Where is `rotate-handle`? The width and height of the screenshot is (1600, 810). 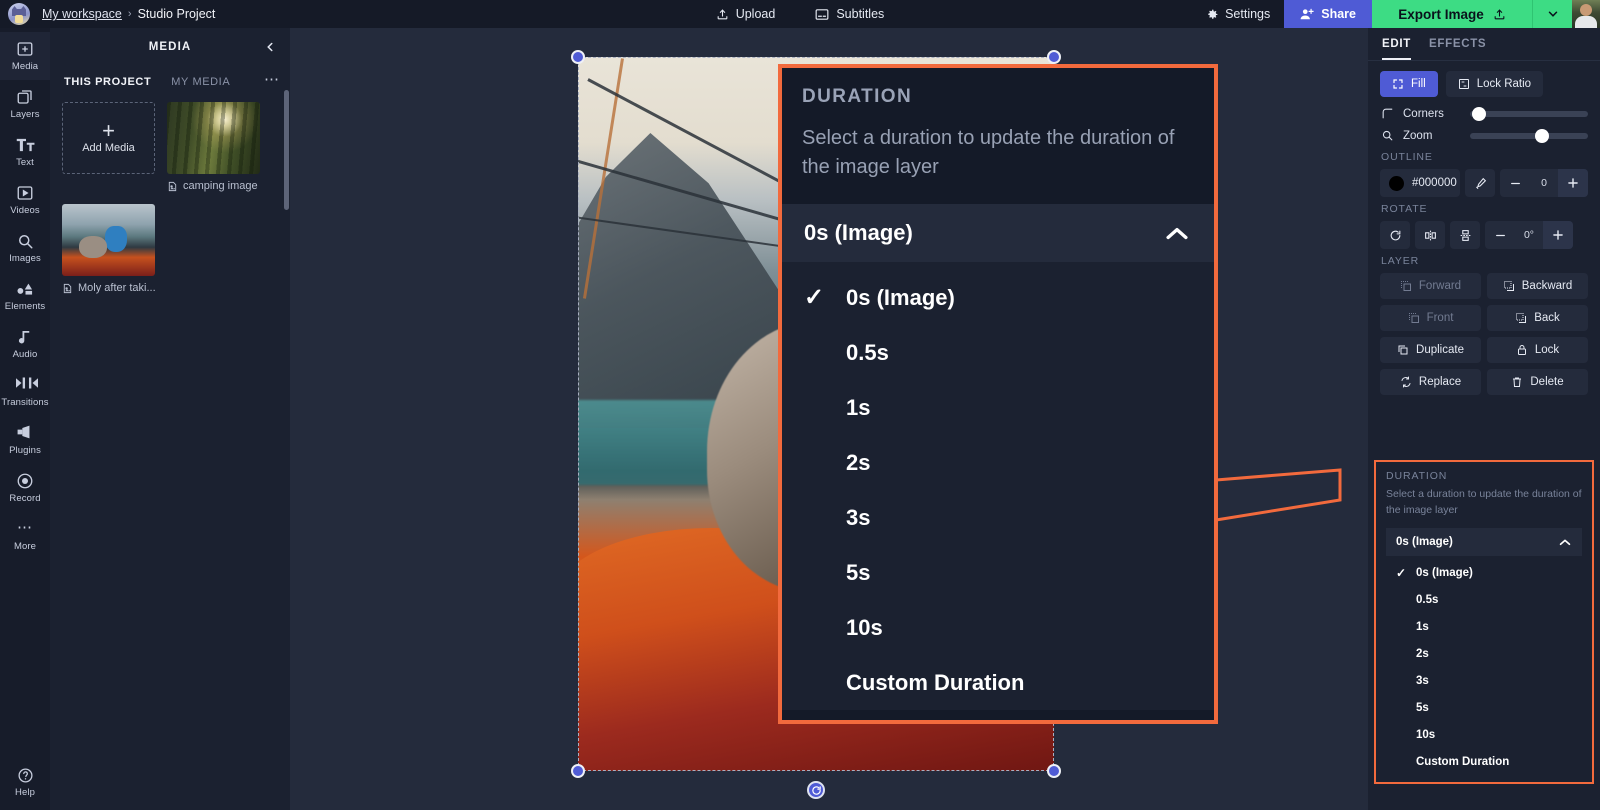 rotate-handle is located at coordinates (816, 790).